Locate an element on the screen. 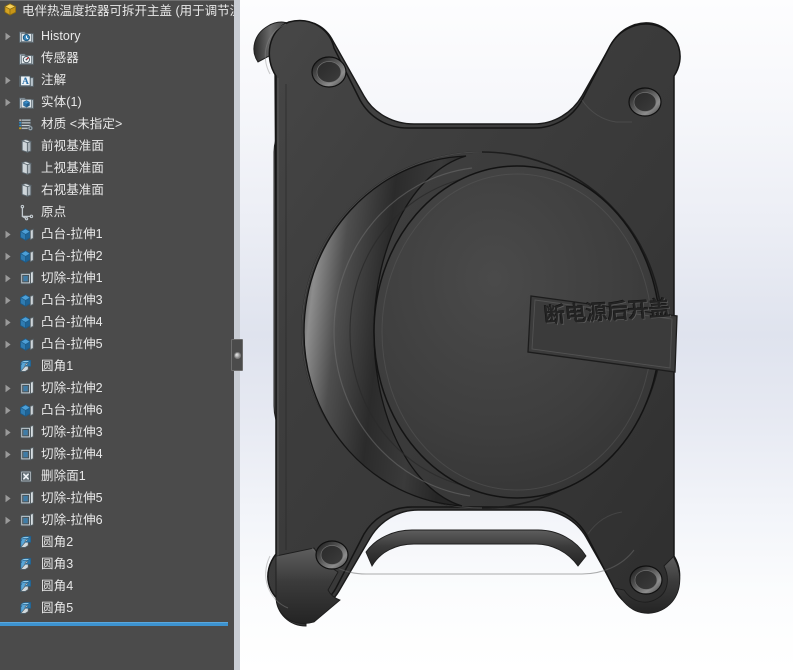 This screenshot has width=793, height=670. tree-item-24: 圆角2 is located at coordinates (117, 542).